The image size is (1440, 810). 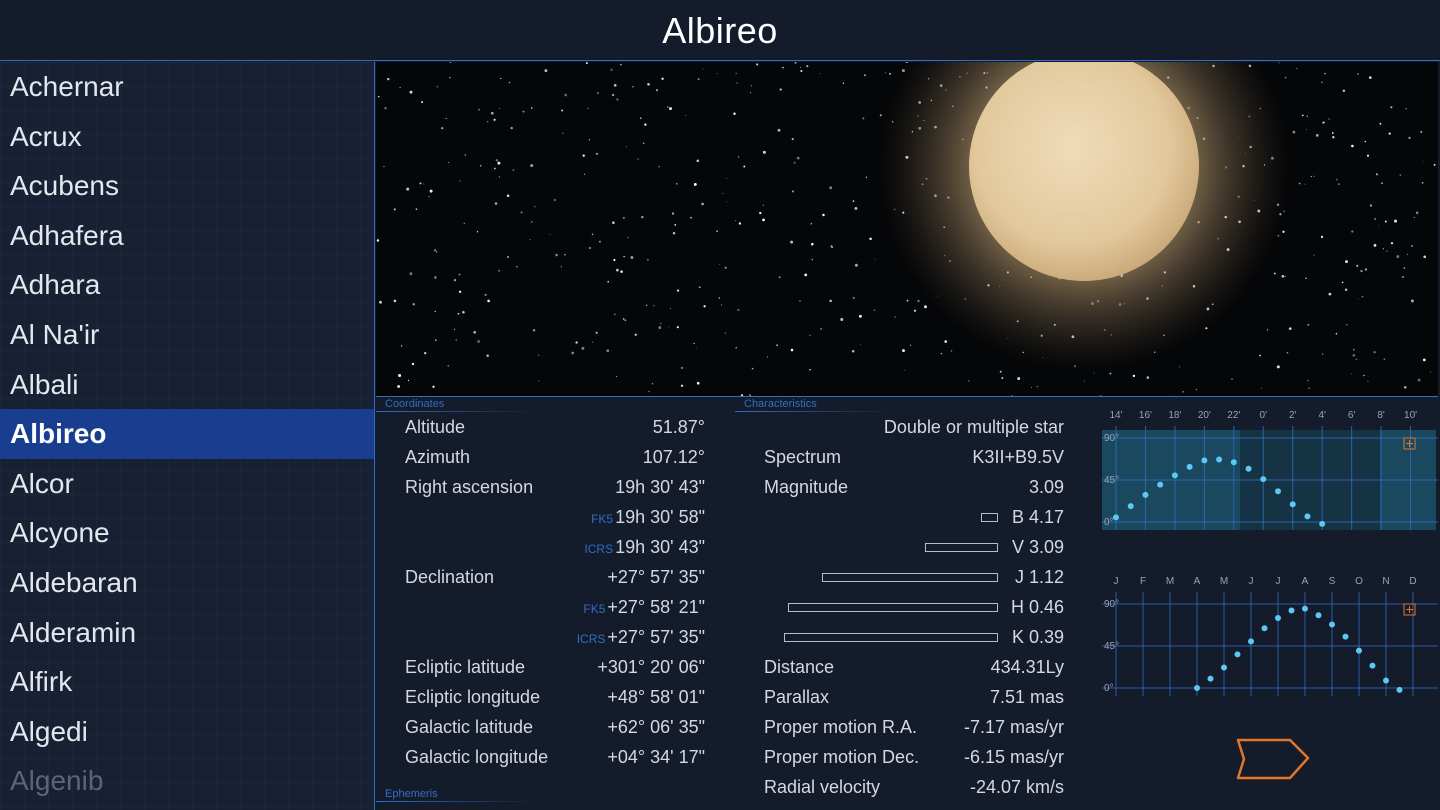 I want to click on galactic-longitude-label: Galactic longitude, so click(x=477, y=757).